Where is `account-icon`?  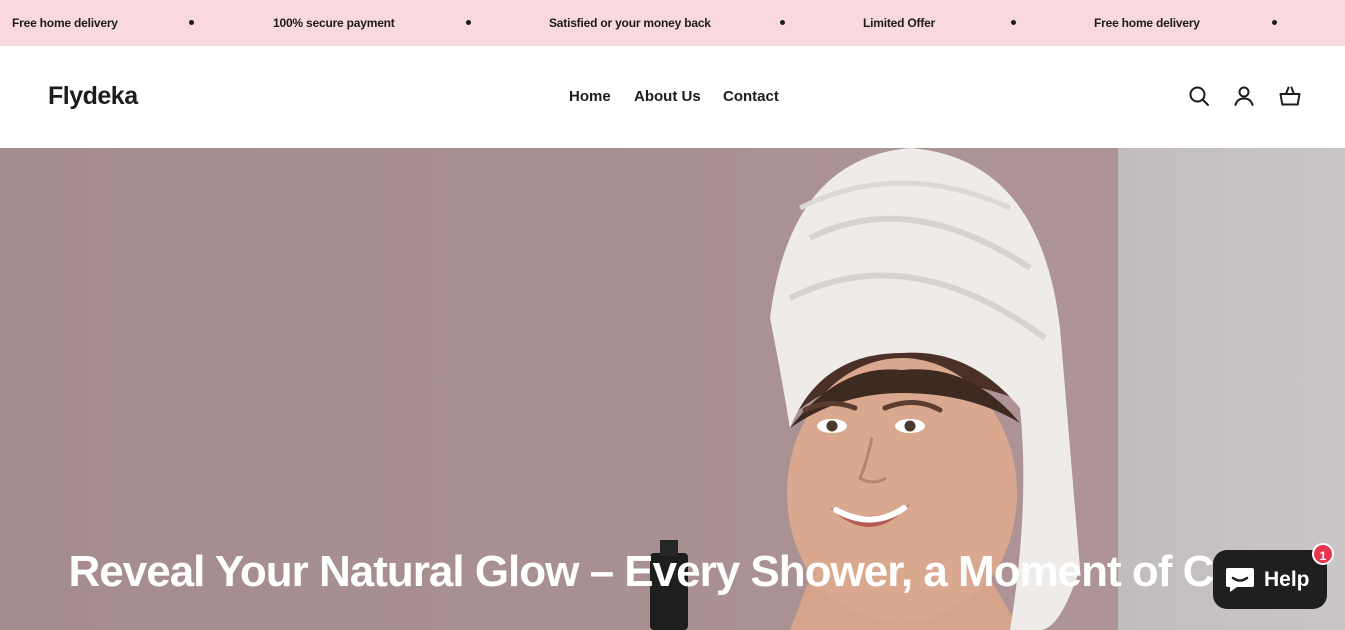 account-icon is located at coordinates (1244, 96).